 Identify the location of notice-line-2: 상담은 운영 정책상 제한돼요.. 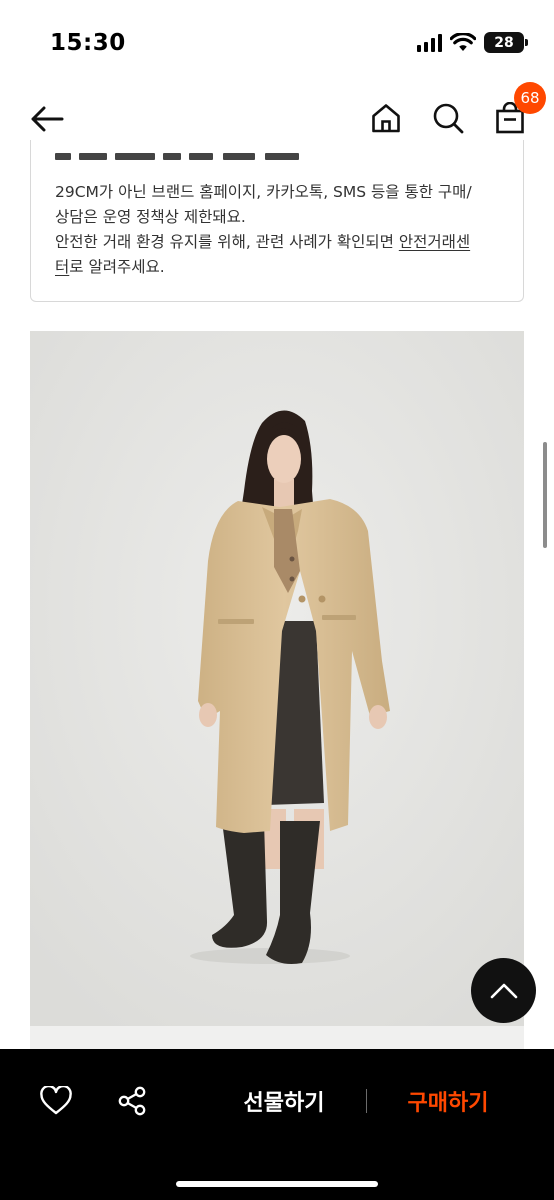
(150, 217).